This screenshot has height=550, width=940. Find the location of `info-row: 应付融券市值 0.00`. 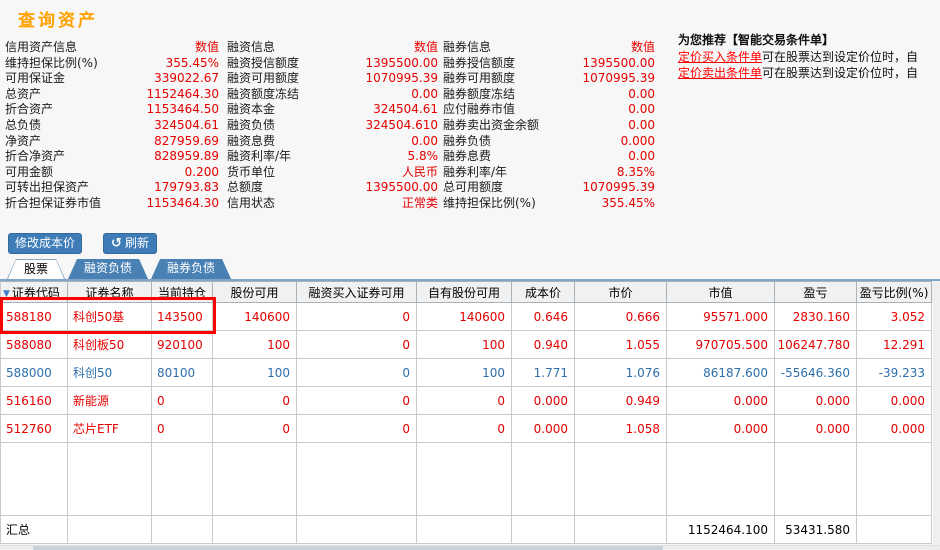

info-row: 应付融券市值 0.00 is located at coordinates (549, 110).